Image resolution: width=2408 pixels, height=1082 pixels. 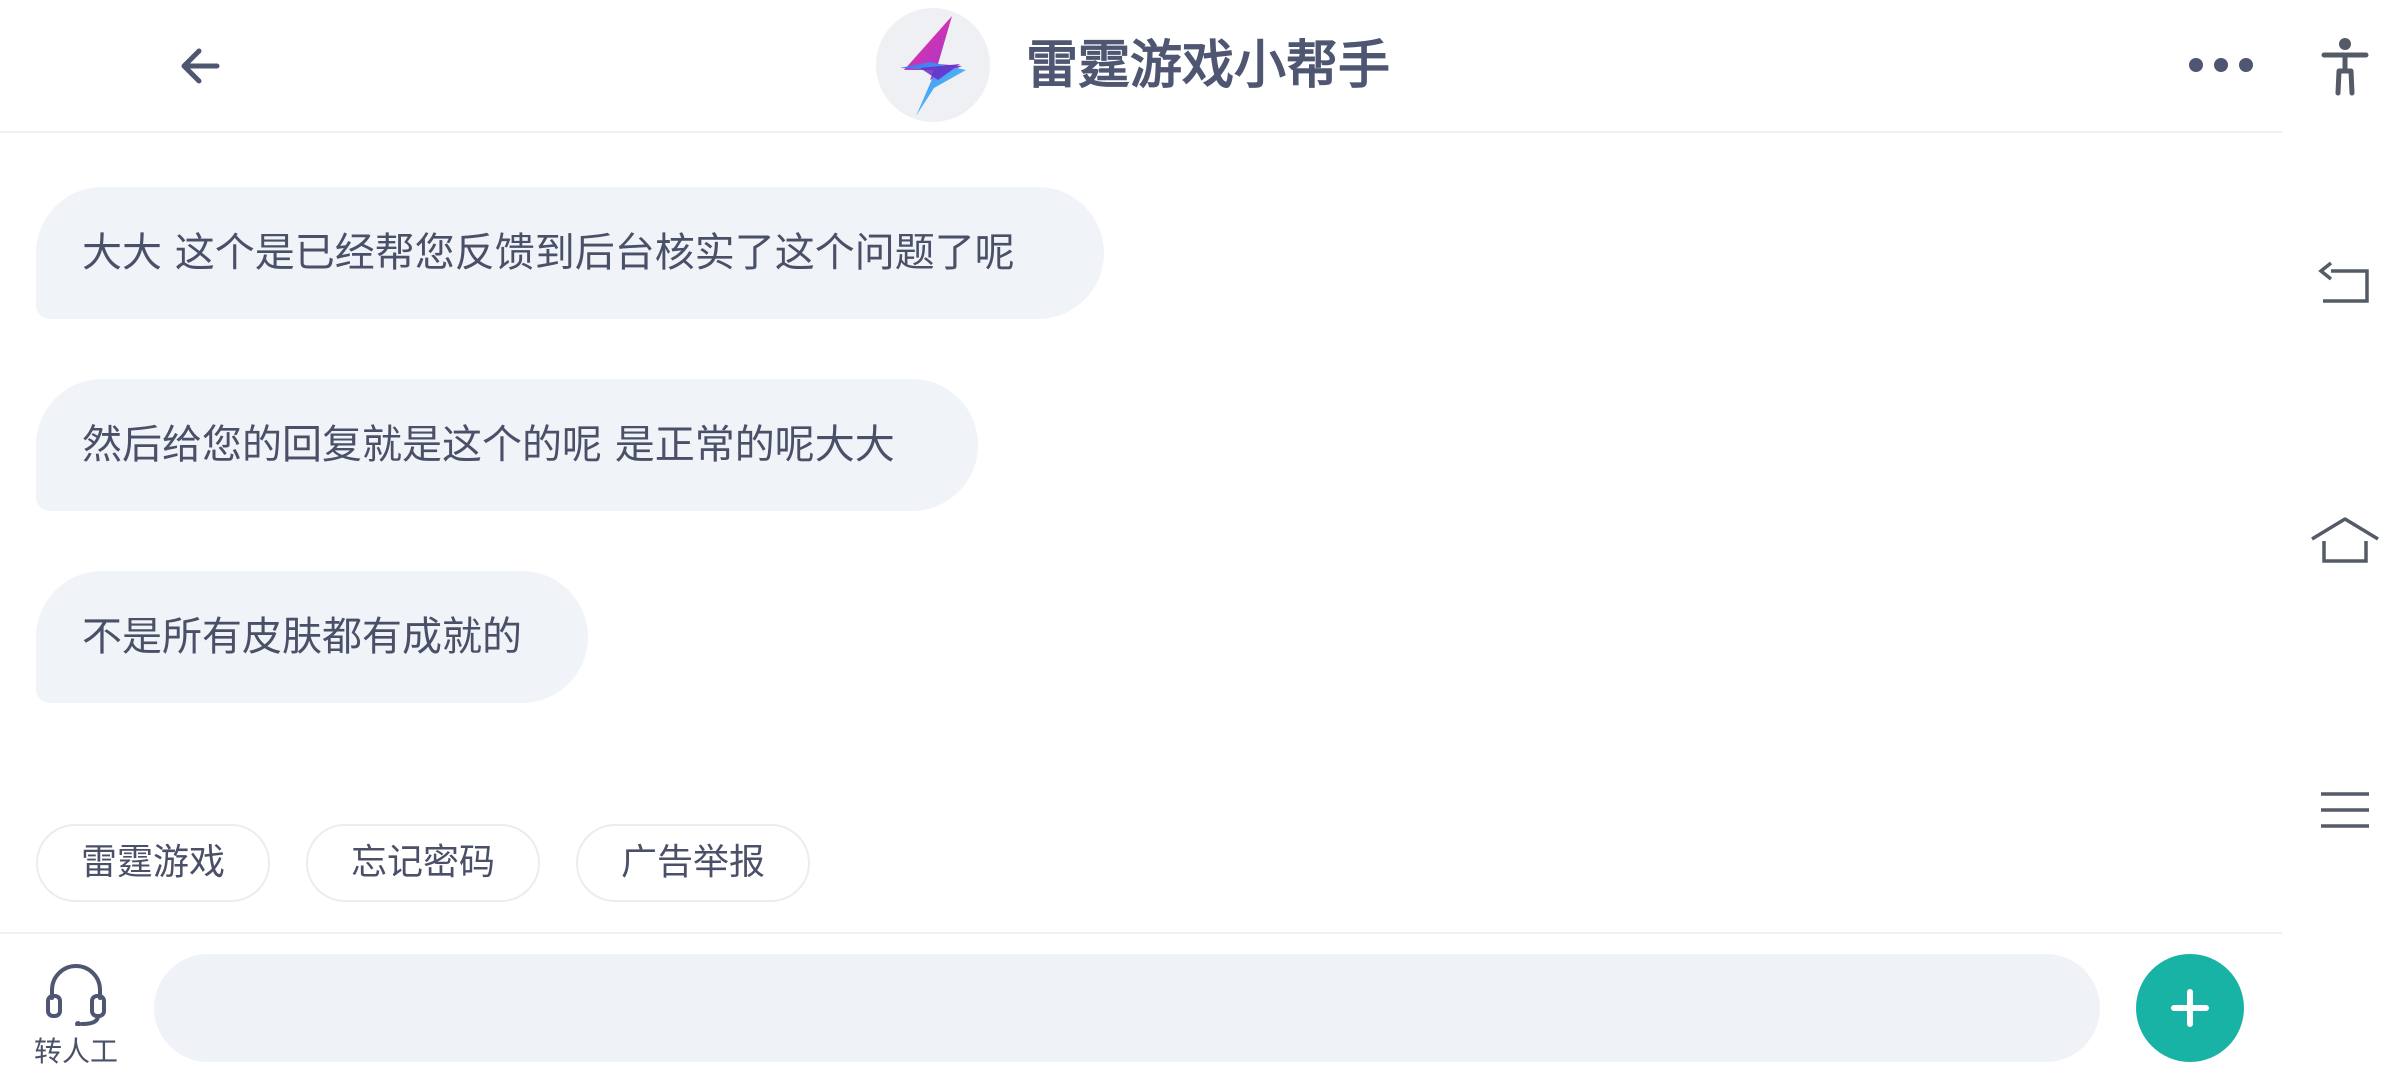 What do you see at coordinates (153, 863) in the screenshot?
I see `quick-reply-chip: 雷霆游戏` at bounding box center [153, 863].